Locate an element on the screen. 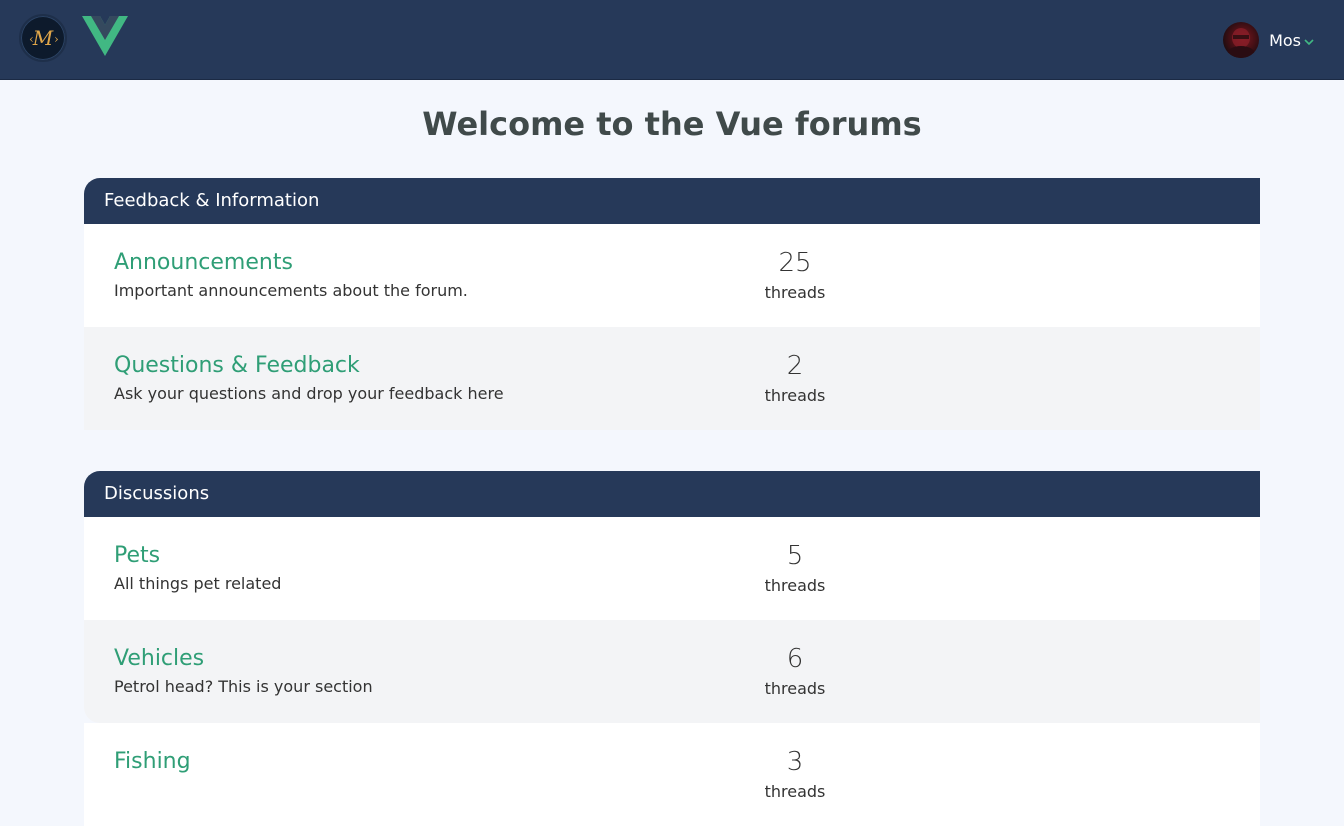 This screenshot has width=1344, height=826. forum-description: All things pet related is located at coordinates (198, 583).